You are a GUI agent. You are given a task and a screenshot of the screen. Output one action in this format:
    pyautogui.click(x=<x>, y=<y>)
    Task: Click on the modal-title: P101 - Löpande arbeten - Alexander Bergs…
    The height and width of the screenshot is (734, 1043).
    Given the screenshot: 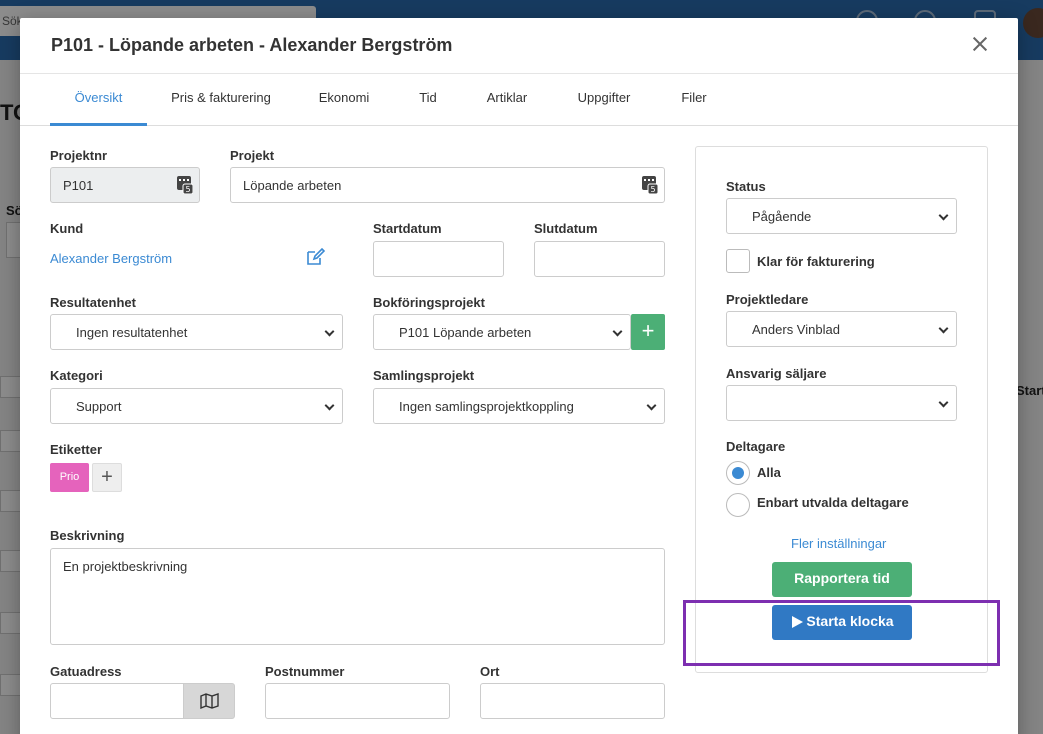 What is the action you would take?
    pyautogui.click(x=252, y=45)
    